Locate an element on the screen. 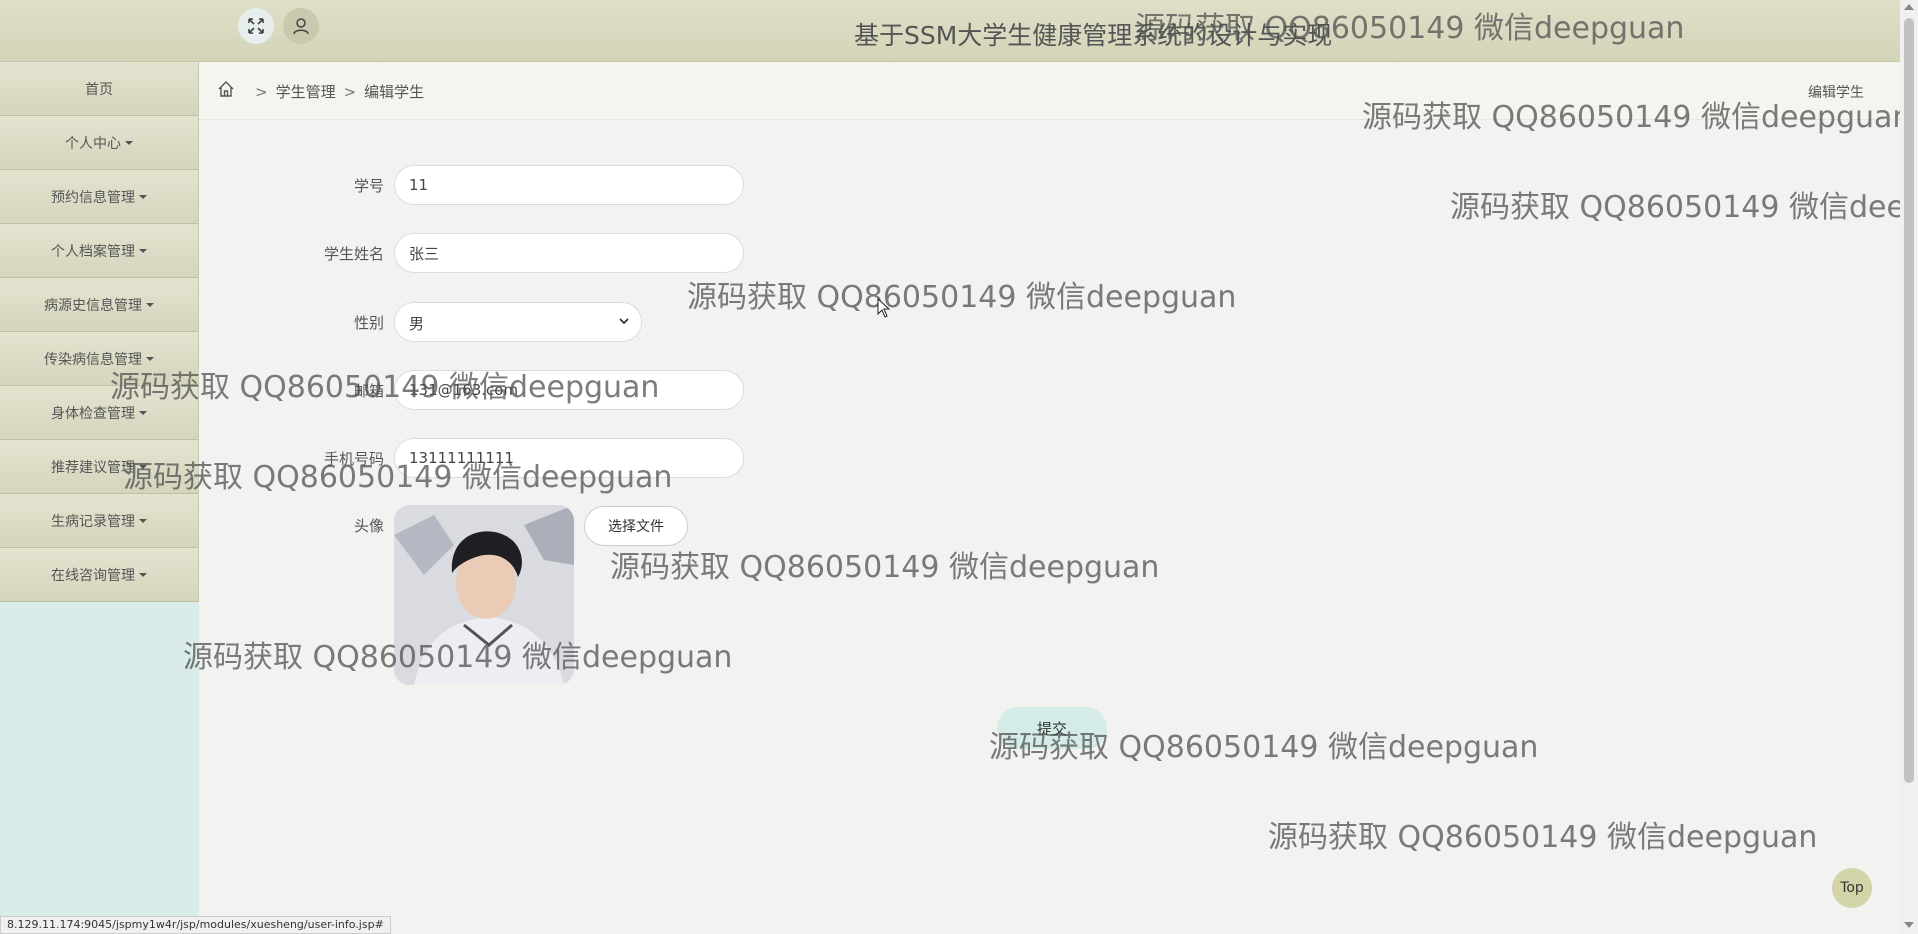 Image resolution: width=1918 pixels, height=934 pixels. sidebar-item-label: 首页 is located at coordinates (99, 89).